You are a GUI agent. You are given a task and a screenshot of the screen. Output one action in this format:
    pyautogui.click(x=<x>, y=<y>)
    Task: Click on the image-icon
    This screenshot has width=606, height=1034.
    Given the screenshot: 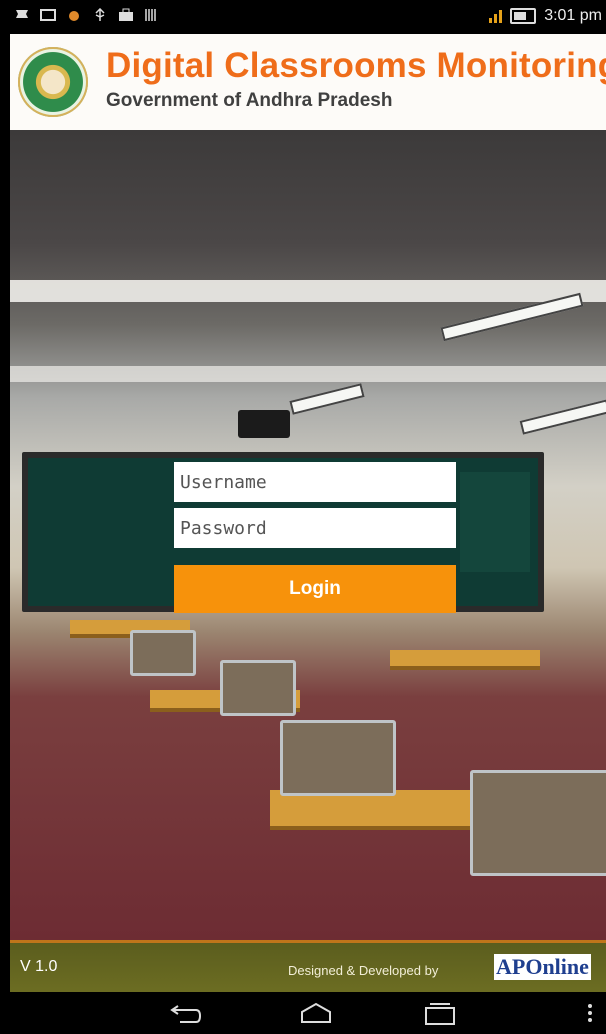 What is the action you would take?
    pyautogui.click(x=48, y=15)
    